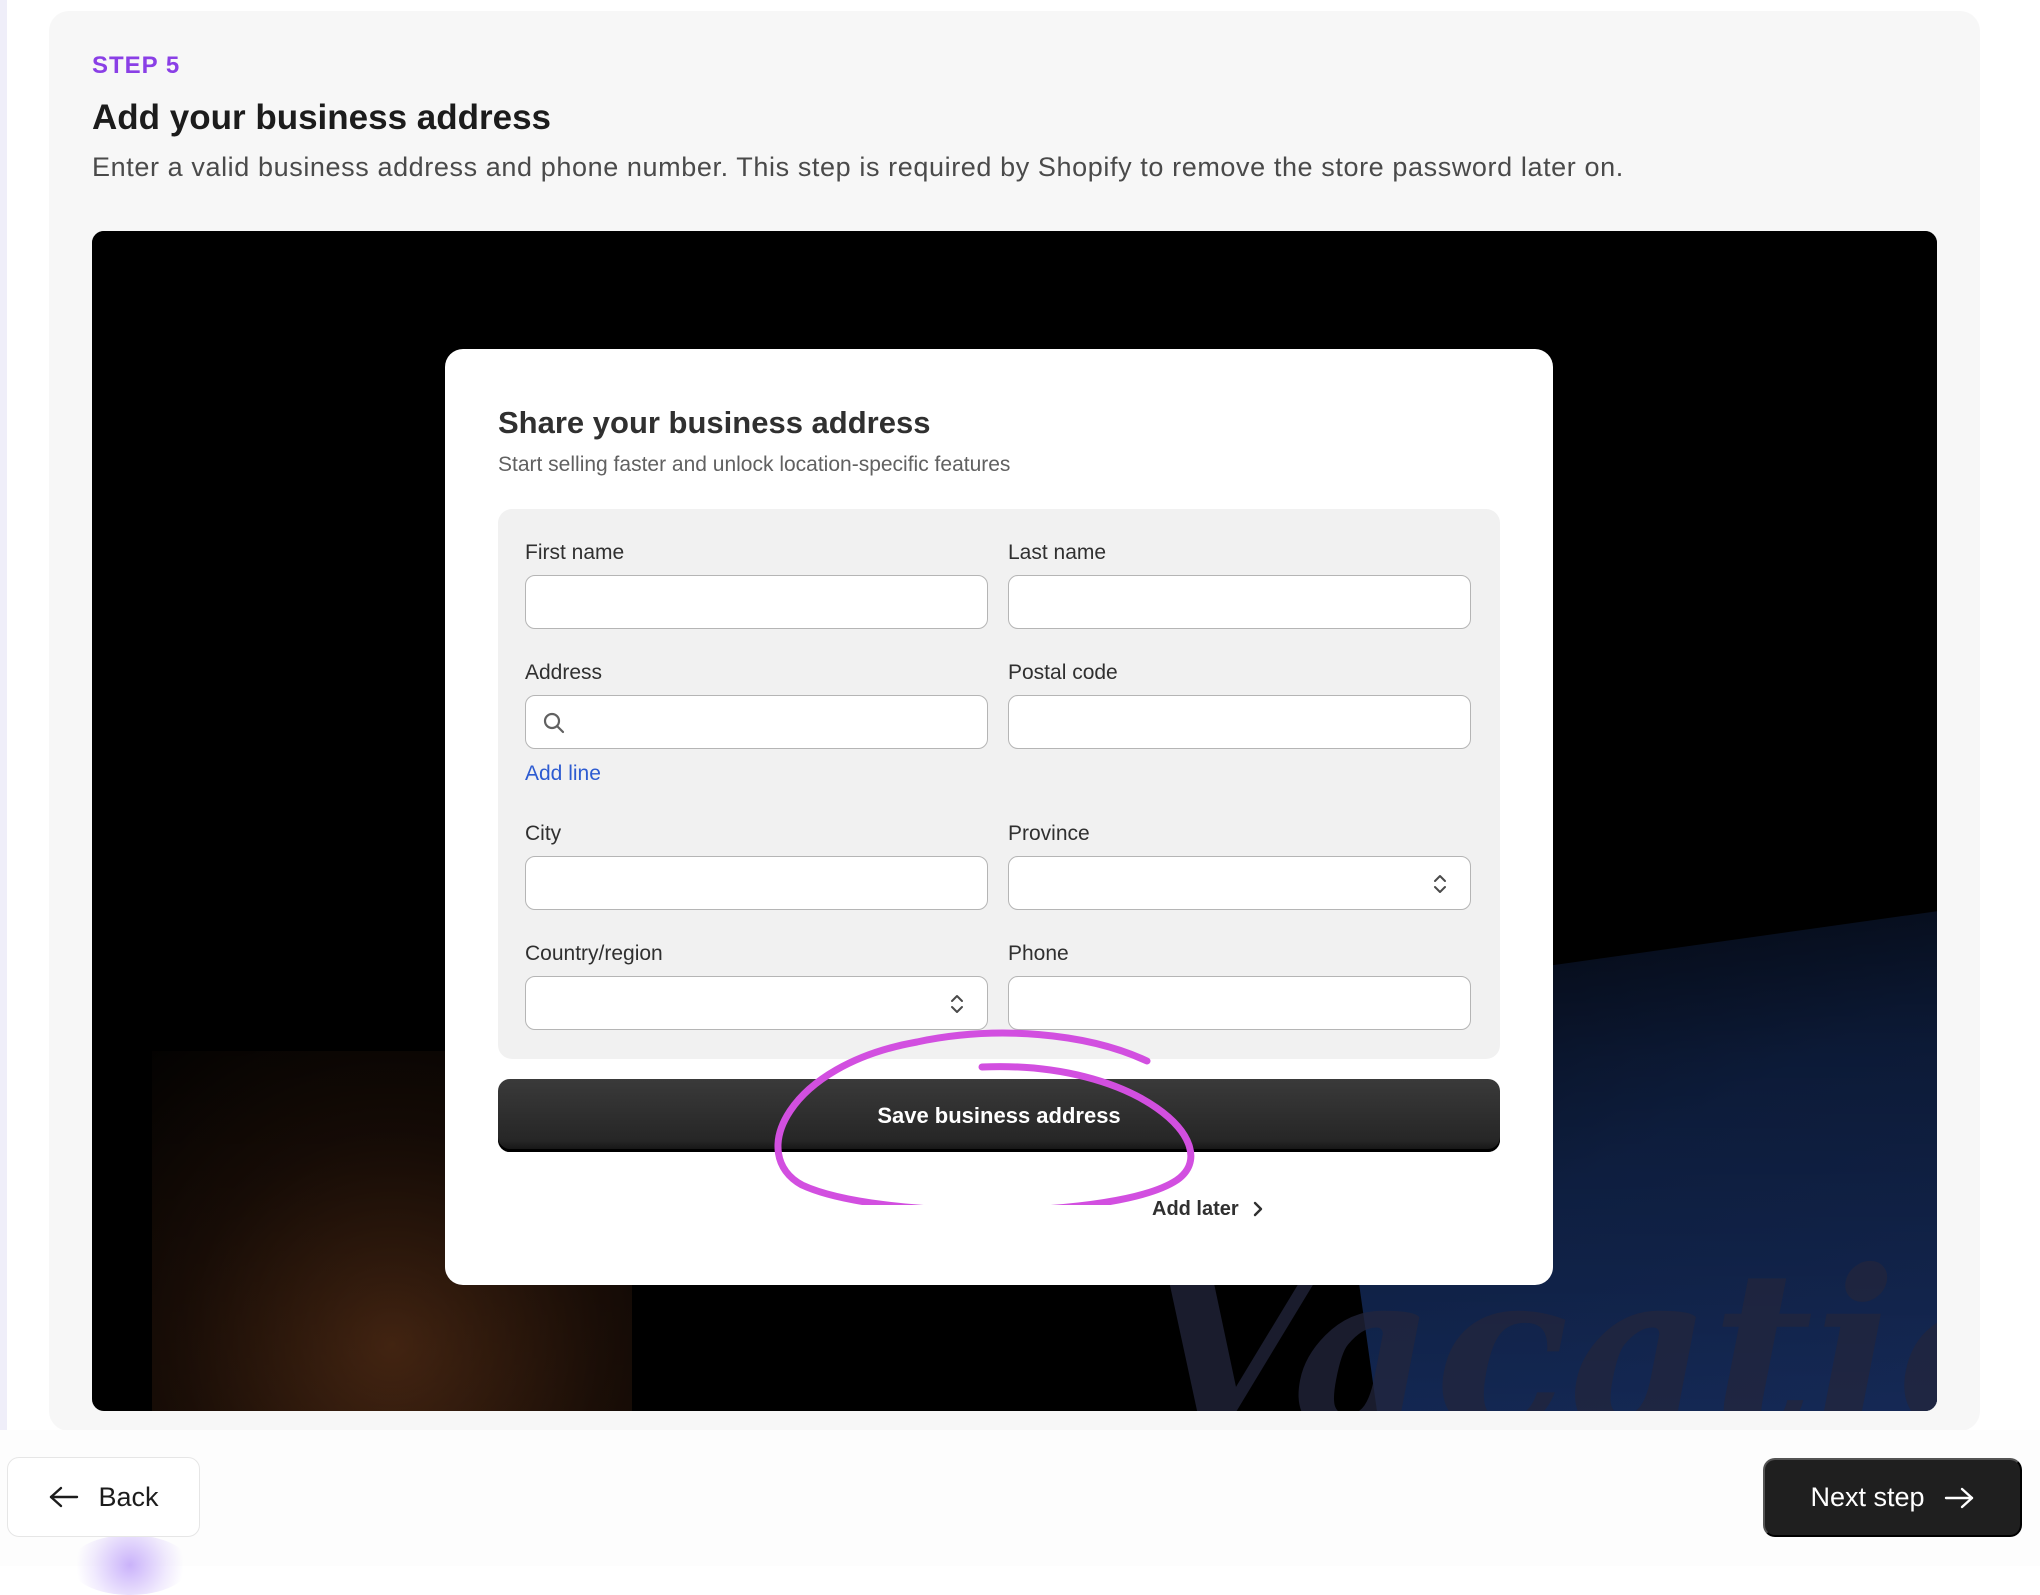 The image size is (2040, 1595). What do you see at coordinates (1195, 1208) in the screenshot?
I see `add-later-label: Add later` at bounding box center [1195, 1208].